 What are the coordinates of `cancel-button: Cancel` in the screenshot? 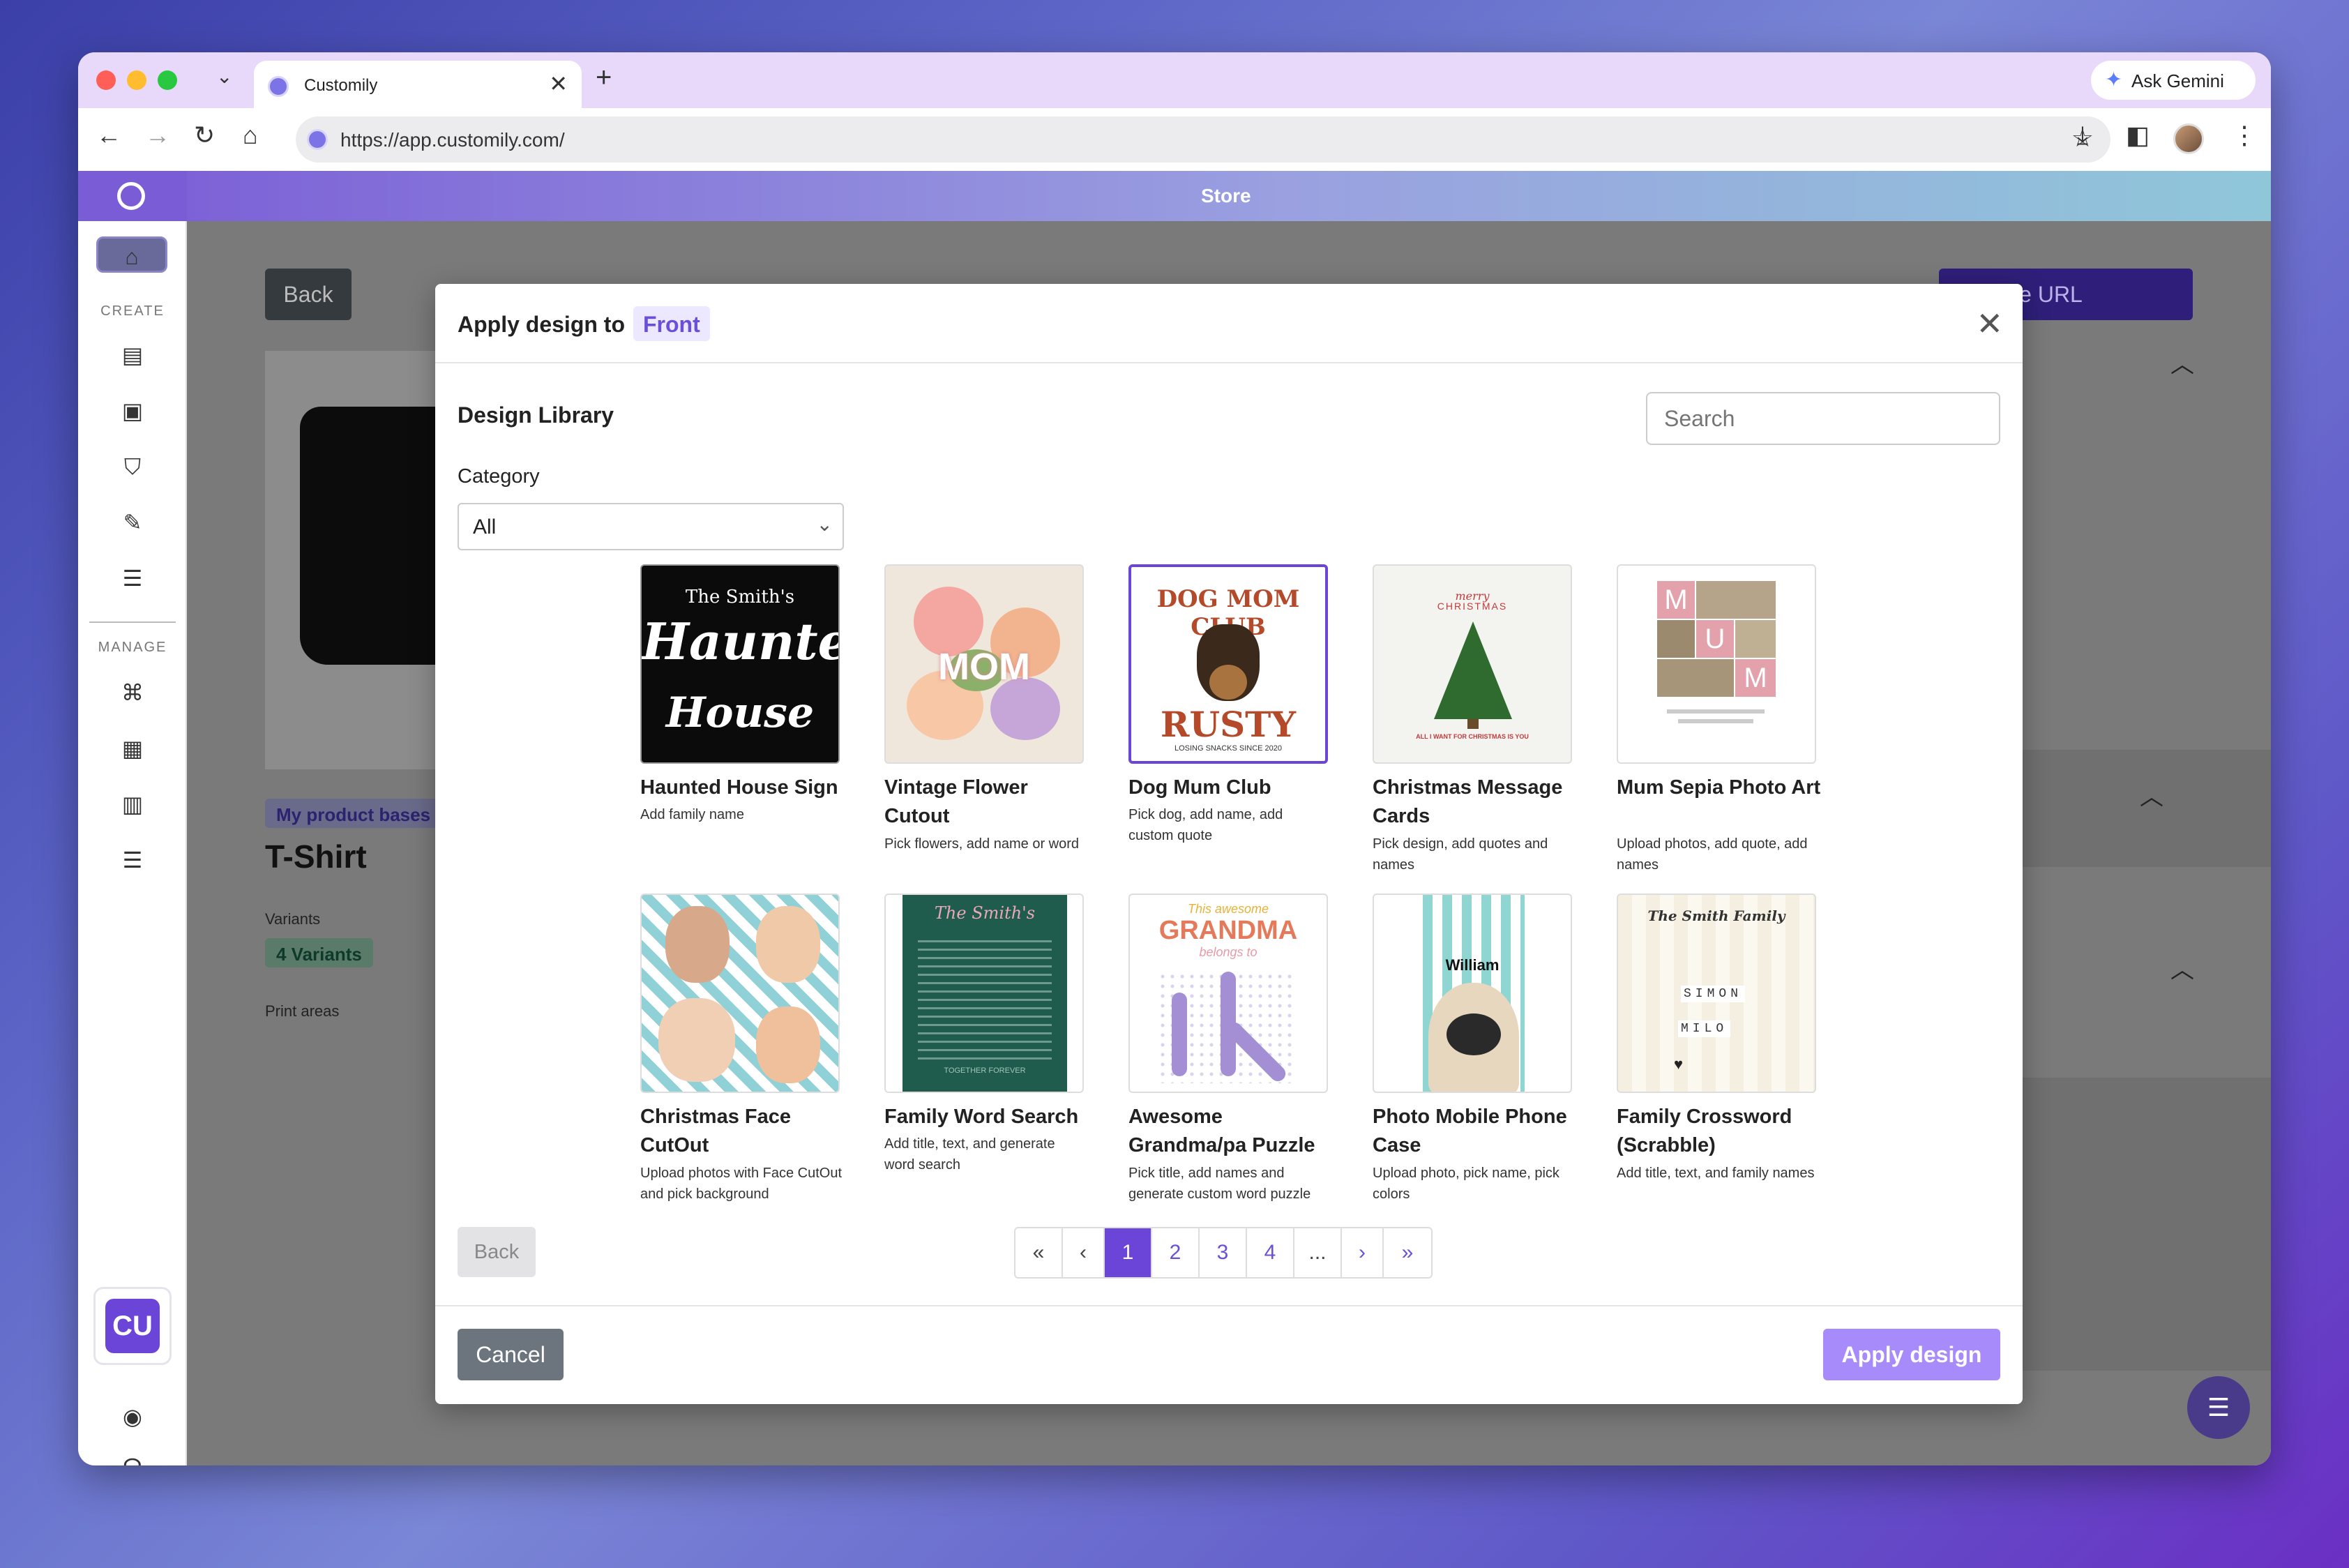 It's located at (511, 1354).